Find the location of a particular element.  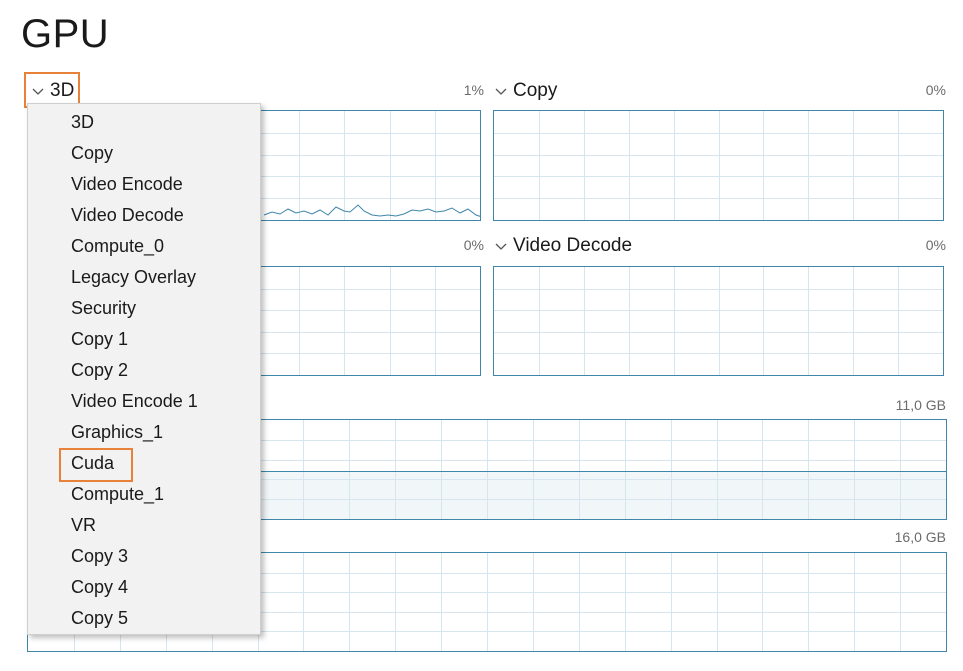

dropdown-item-copy-3: Copy 3 is located at coordinates (144, 556).